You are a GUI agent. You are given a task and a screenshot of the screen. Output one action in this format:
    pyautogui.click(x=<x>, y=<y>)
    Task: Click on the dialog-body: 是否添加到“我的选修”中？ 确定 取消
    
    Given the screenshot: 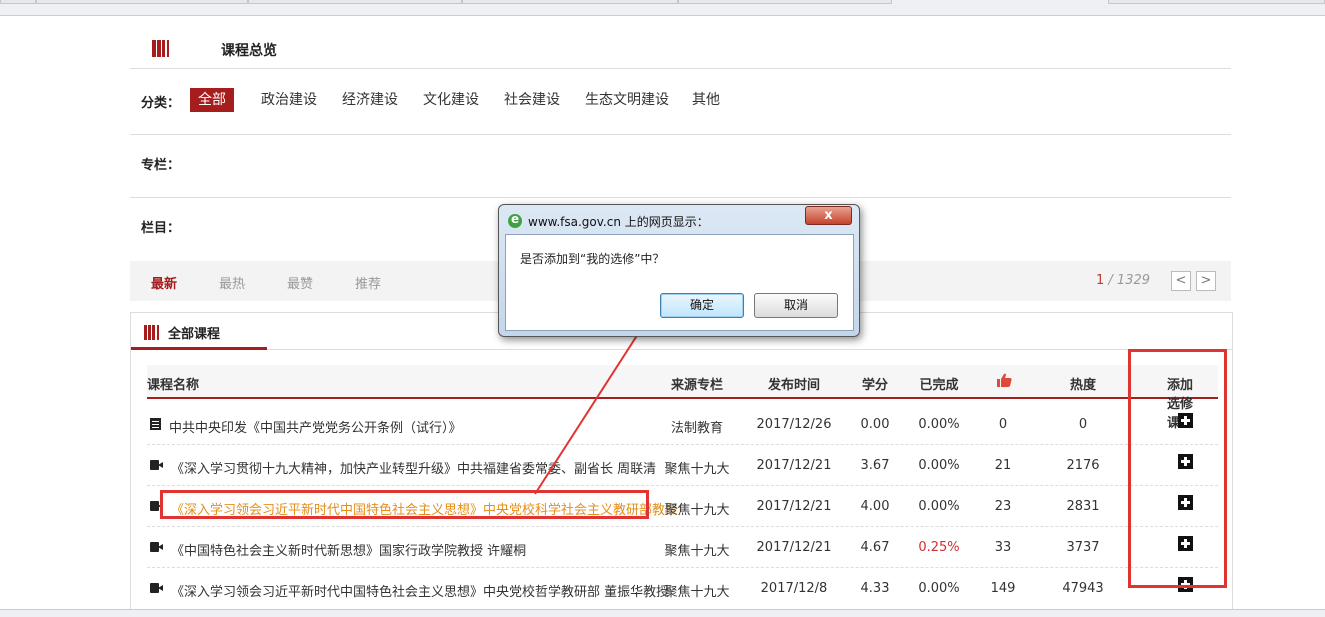 What is the action you would take?
    pyautogui.click(x=679, y=282)
    